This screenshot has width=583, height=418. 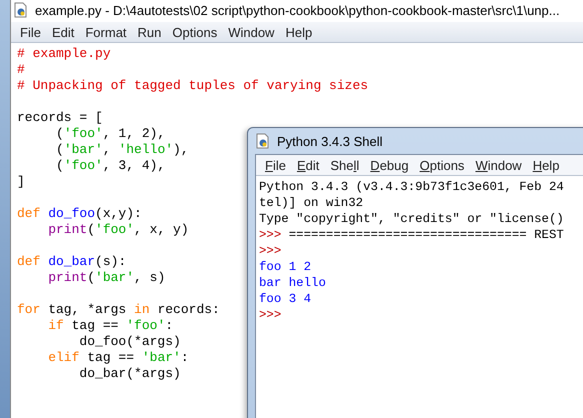 What do you see at coordinates (21, 70) in the screenshot?
I see `code-line: #` at bounding box center [21, 70].